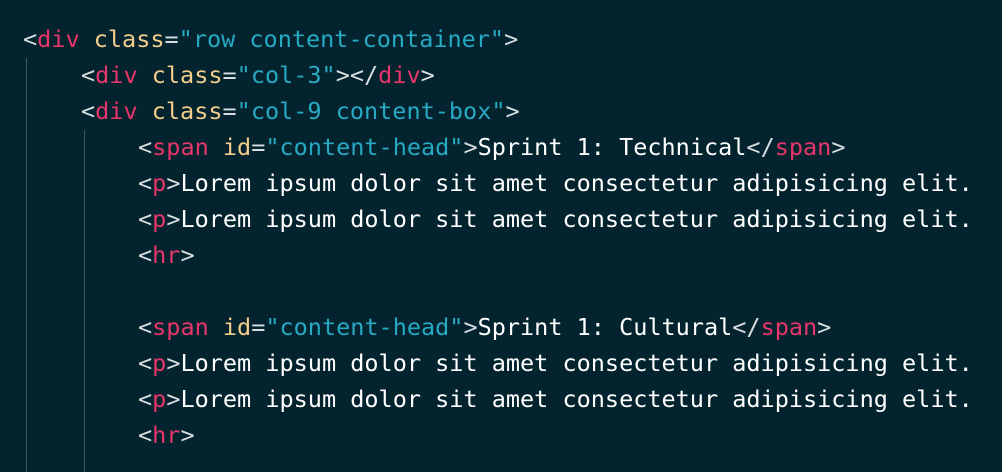 This screenshot has height=472, width=1002. Describe the element at coordinates (371, 111) in the screenshot. I see `string-token: "col-9 content-box"` at that location.